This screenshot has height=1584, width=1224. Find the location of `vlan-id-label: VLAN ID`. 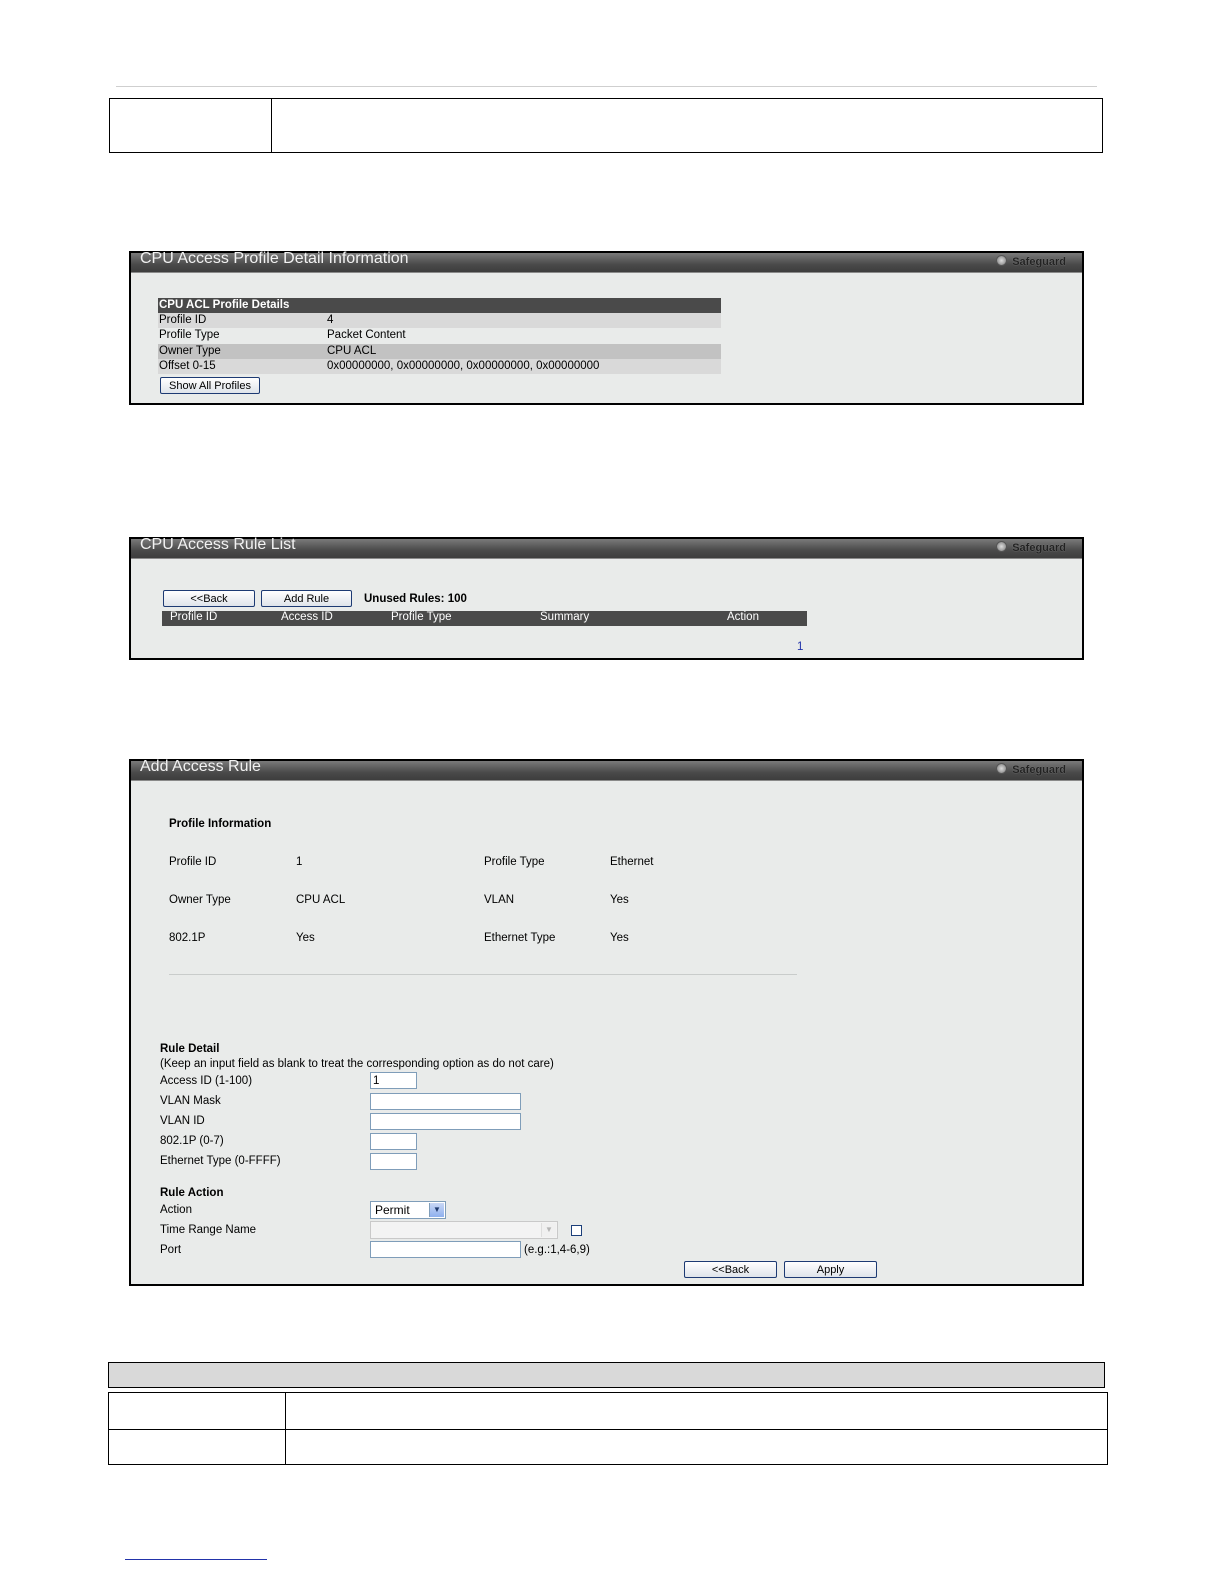

vlan-id-label: VLAN ID is located at coordinates (182, 1121).